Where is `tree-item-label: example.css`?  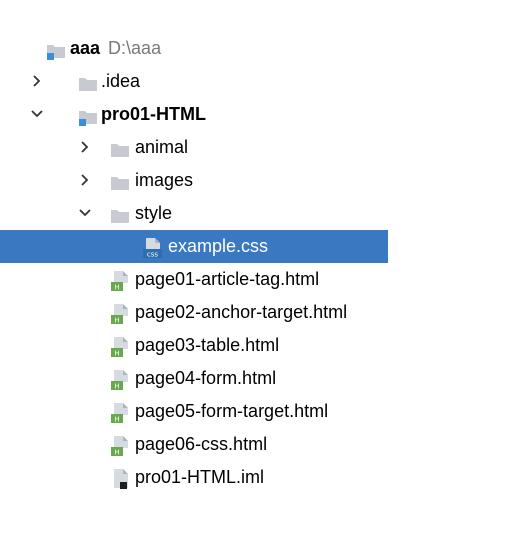
tree-item-label: example.css is located at coordinates (218, 246).